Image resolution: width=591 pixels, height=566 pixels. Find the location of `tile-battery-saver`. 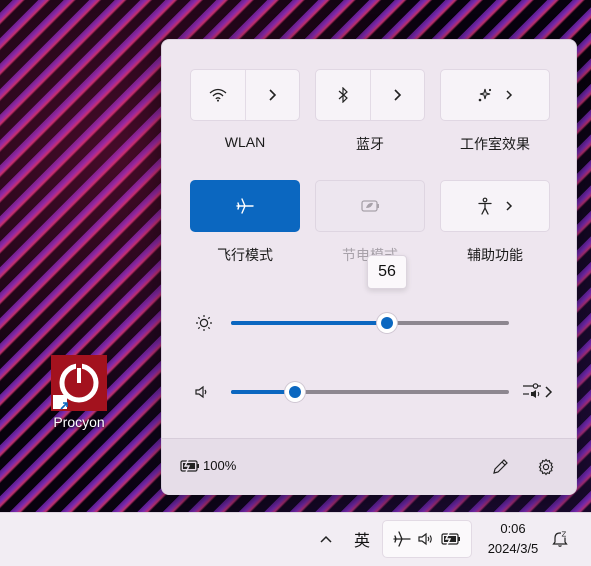

tile-battery-saver is located at coordinates (370, 206).